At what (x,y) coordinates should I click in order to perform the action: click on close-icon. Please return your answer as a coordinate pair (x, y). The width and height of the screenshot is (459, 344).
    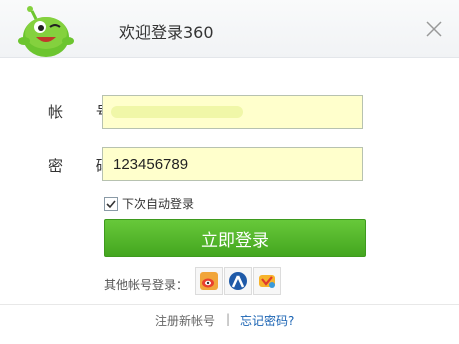
    Looking at the image, I should click on (434, 29).